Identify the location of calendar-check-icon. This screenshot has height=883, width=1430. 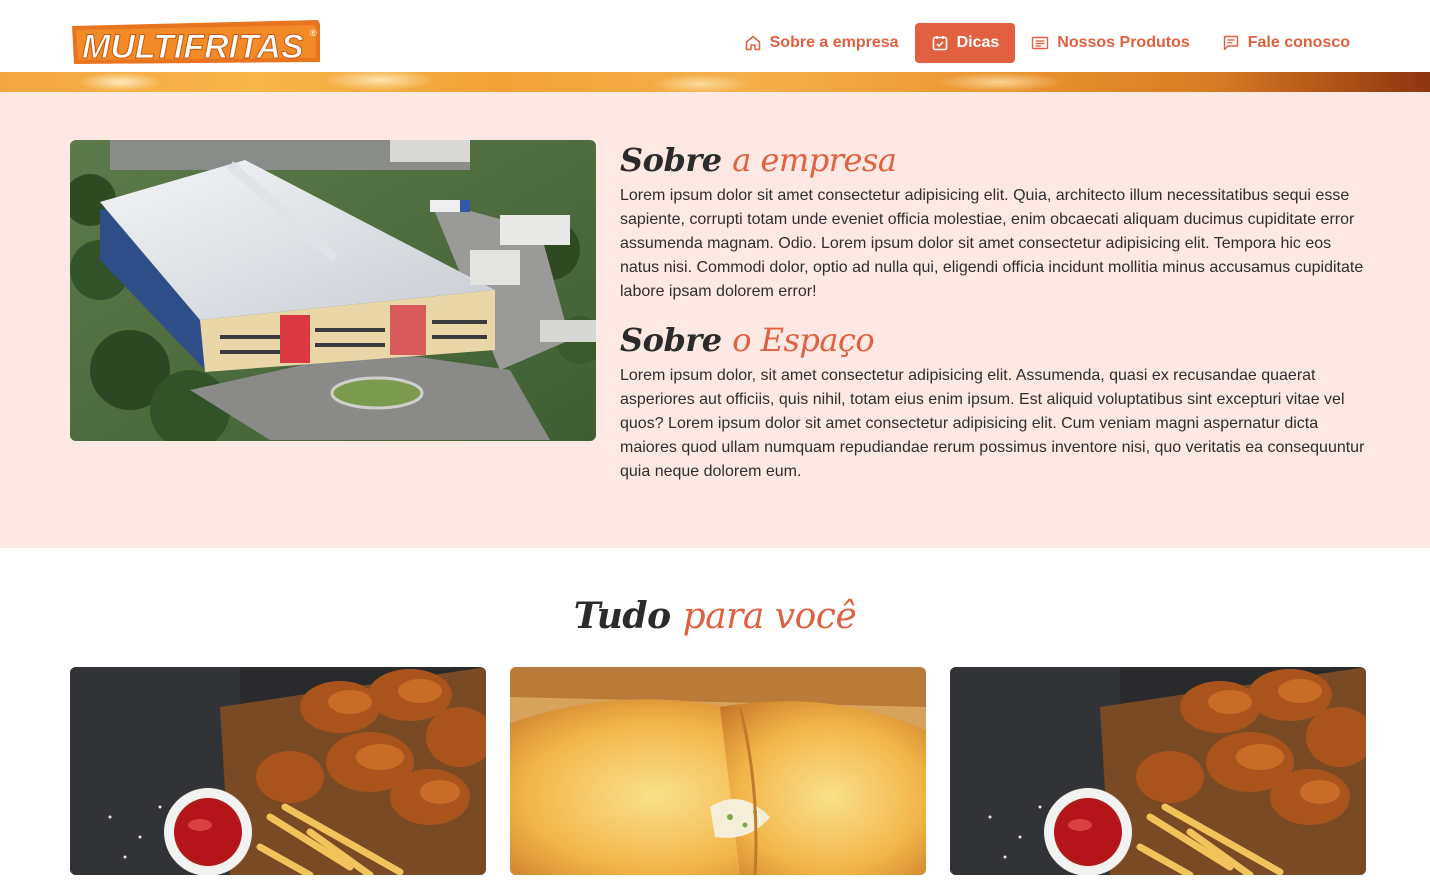
(940, 43).